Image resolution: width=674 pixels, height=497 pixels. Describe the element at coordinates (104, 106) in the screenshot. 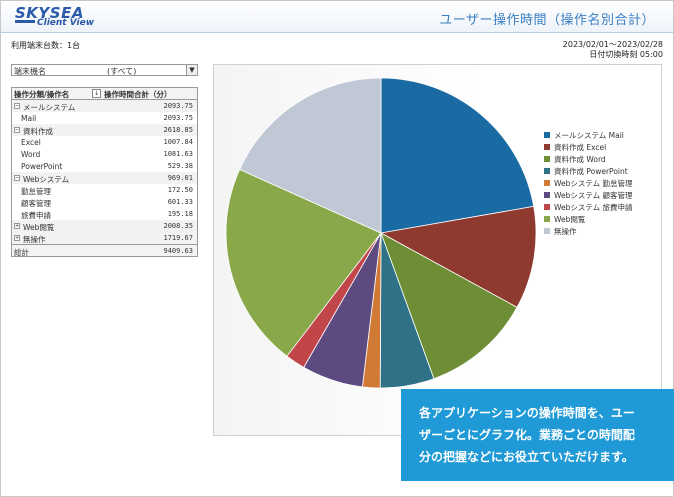

I see `table-row: − メールシステム 2093.75` at that location.